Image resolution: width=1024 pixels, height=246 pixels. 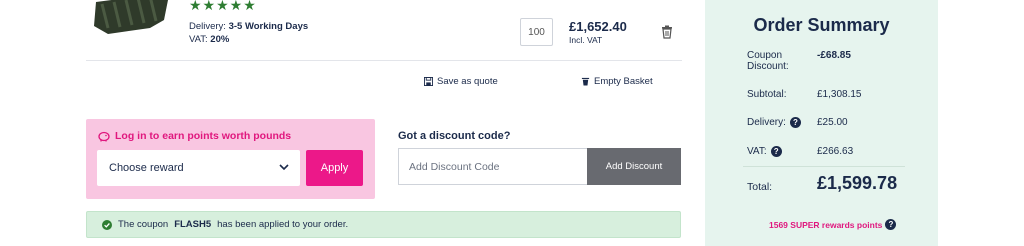 I want to click on delivery-cost-label: Delivery: ?, so click(x=774, y=122).